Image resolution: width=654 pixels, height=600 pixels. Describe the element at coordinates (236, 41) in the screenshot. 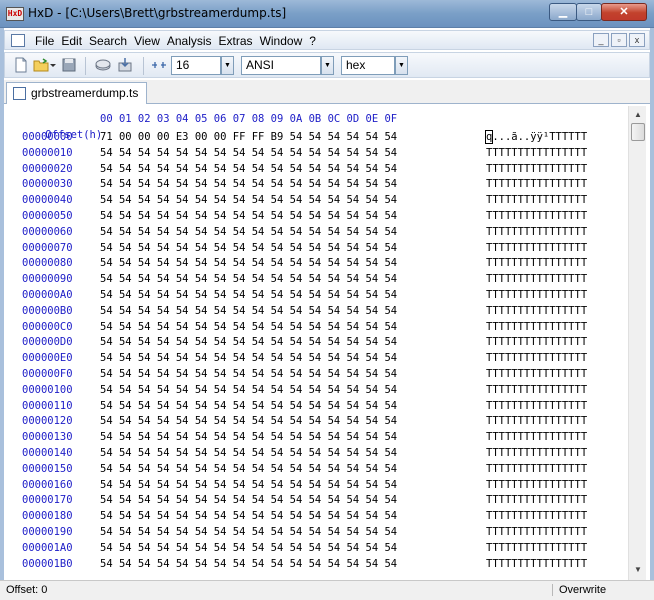

I see `menu-extras: Extras` at that location.